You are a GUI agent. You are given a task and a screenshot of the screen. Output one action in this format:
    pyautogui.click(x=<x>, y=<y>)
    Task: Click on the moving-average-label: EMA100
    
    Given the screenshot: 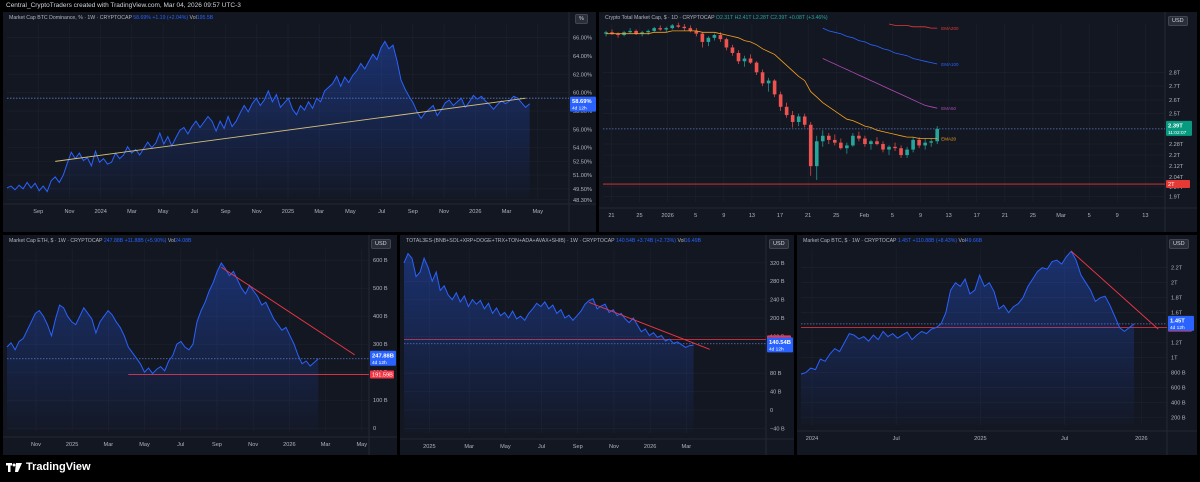 What is the action you would take?
    pyautogui.click(x=950, y=64)
    